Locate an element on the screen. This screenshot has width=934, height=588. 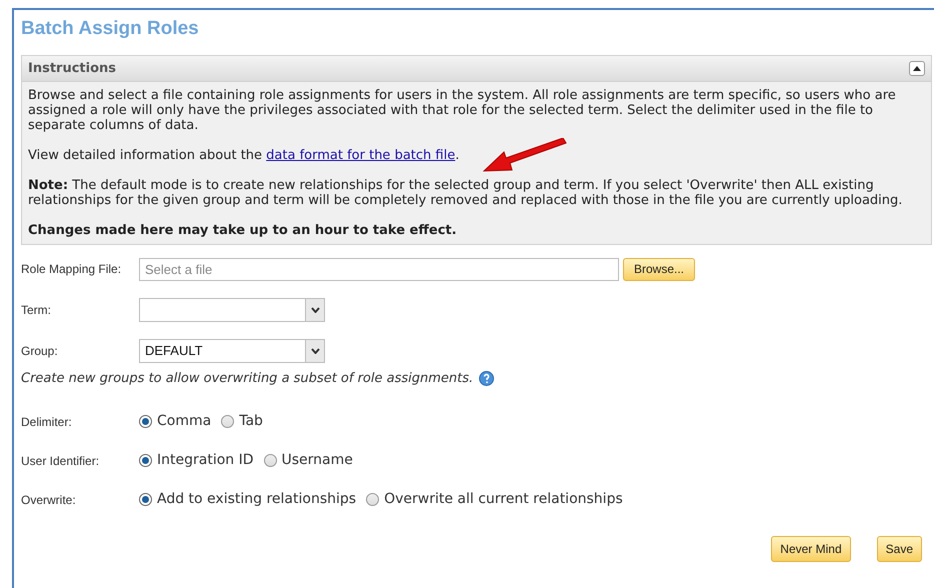
field-label: User Identifier: is located at coordinates (60, 461).